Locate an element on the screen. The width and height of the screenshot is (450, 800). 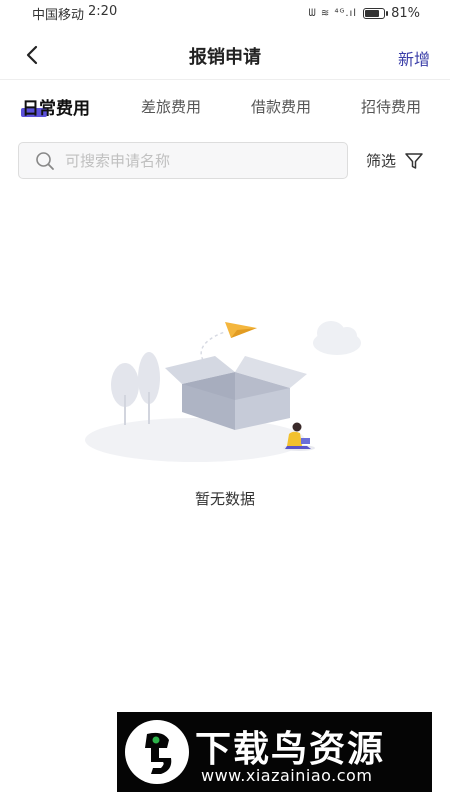
watermark-banner: 下载鸟资源 www.xiazainiao.com is located at coordinates (274, 752).